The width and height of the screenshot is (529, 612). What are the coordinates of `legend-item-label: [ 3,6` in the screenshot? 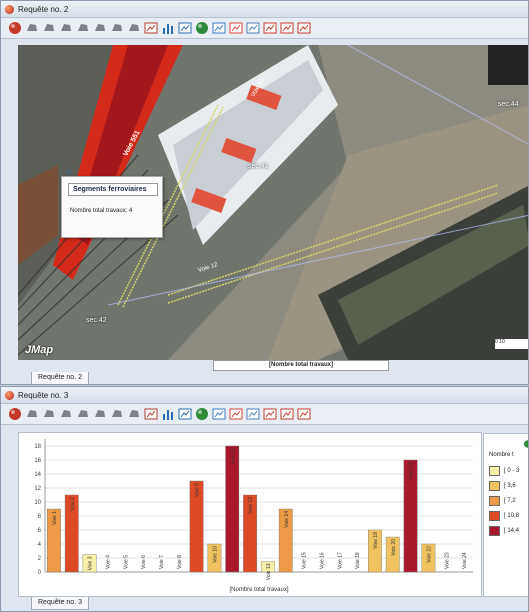 It's located at (510, 486).